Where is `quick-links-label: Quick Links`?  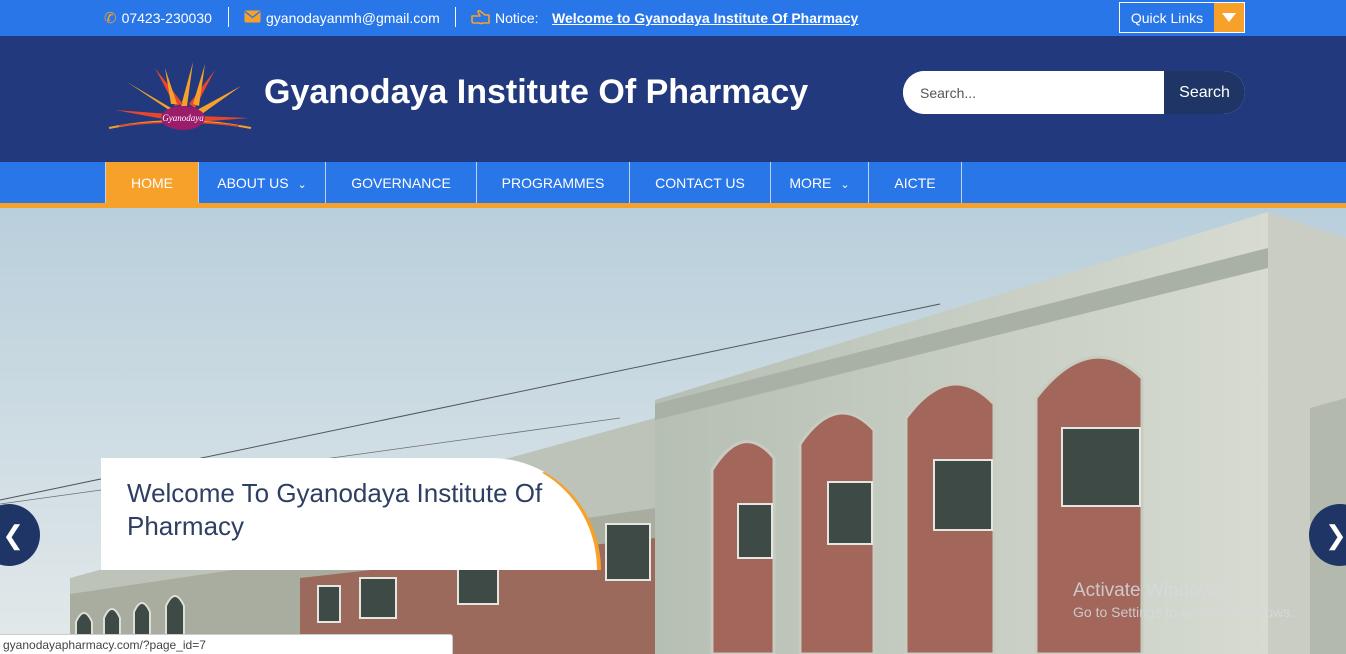
quick-links-label: Quick Links is located at coordinates (1167, 17).